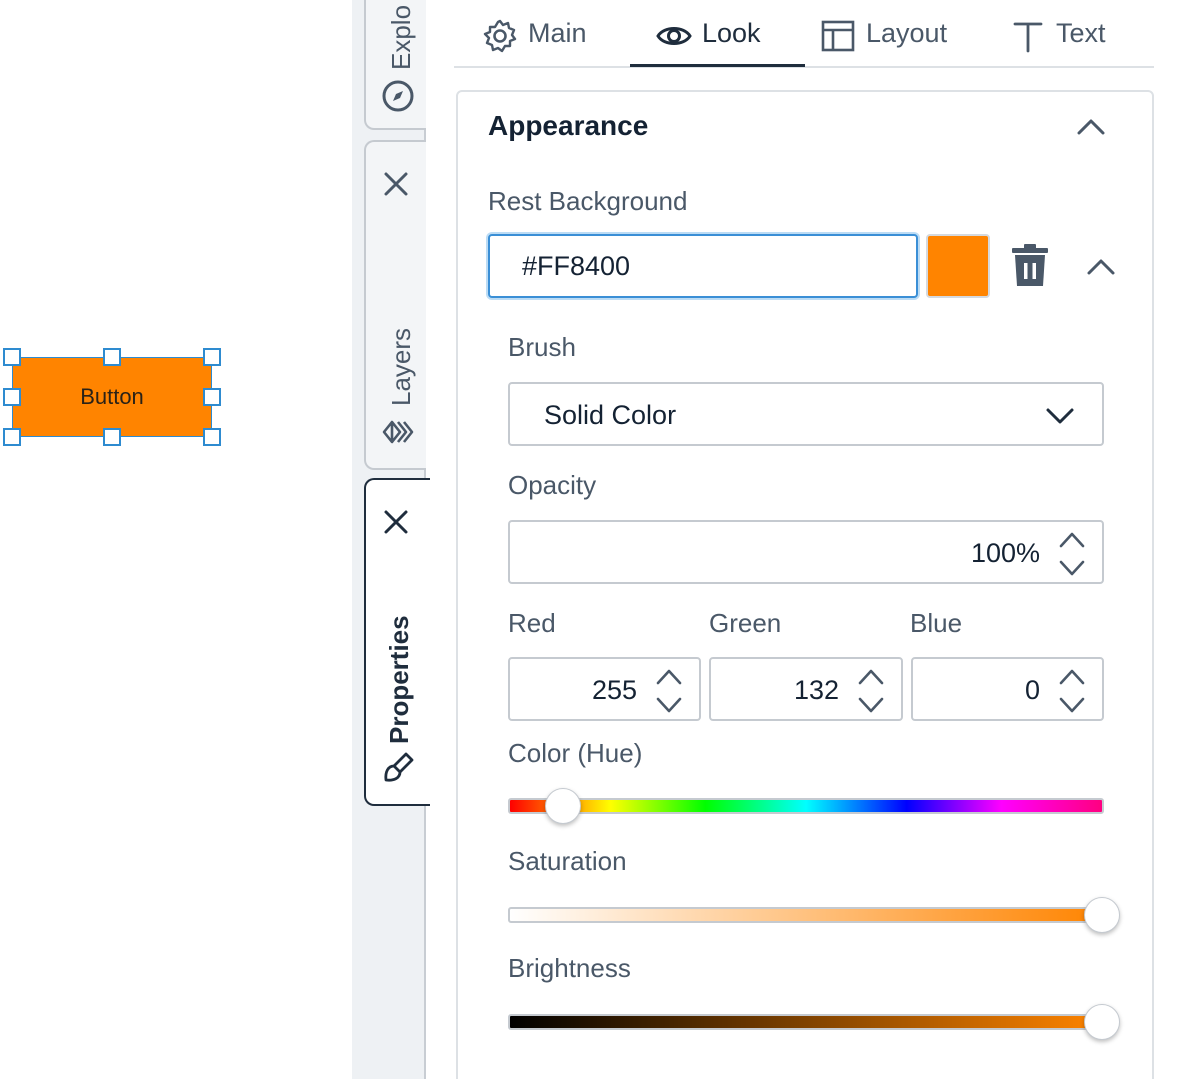 Image resolution: width=1184 pixels, height=1079 pixels. Describe the element at coordinates (112, 437) in the screenshot. I see `resize-handle-bottom` at that location.